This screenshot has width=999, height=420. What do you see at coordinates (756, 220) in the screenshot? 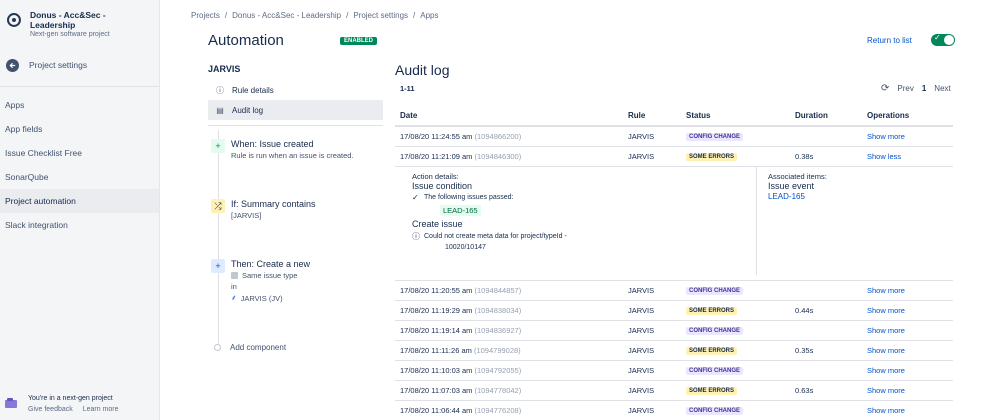
I see `detail-divider` at bounding box center [756, 220].